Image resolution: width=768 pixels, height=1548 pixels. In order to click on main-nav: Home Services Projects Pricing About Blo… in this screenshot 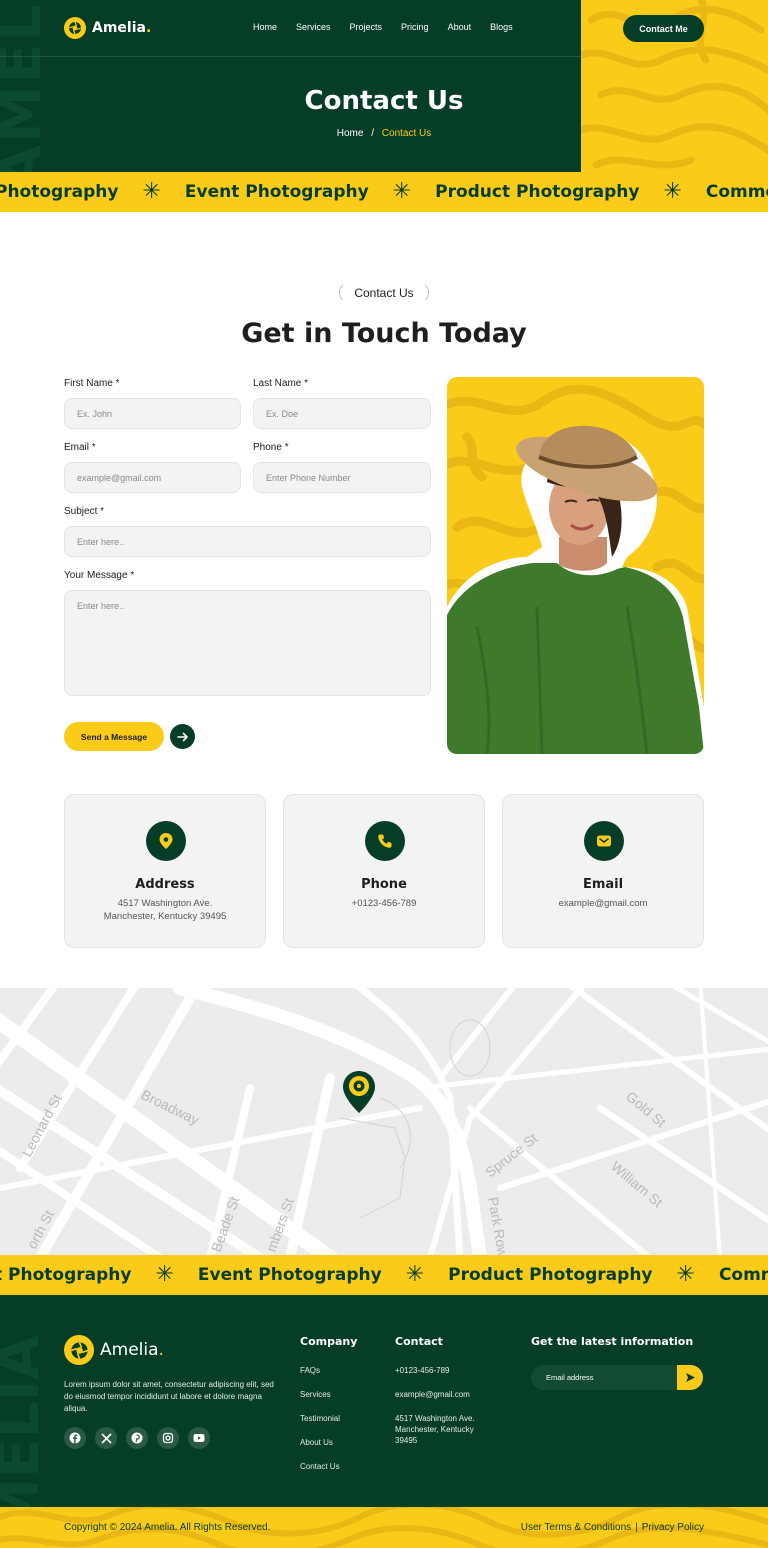, I will do `click(383, 27)`.